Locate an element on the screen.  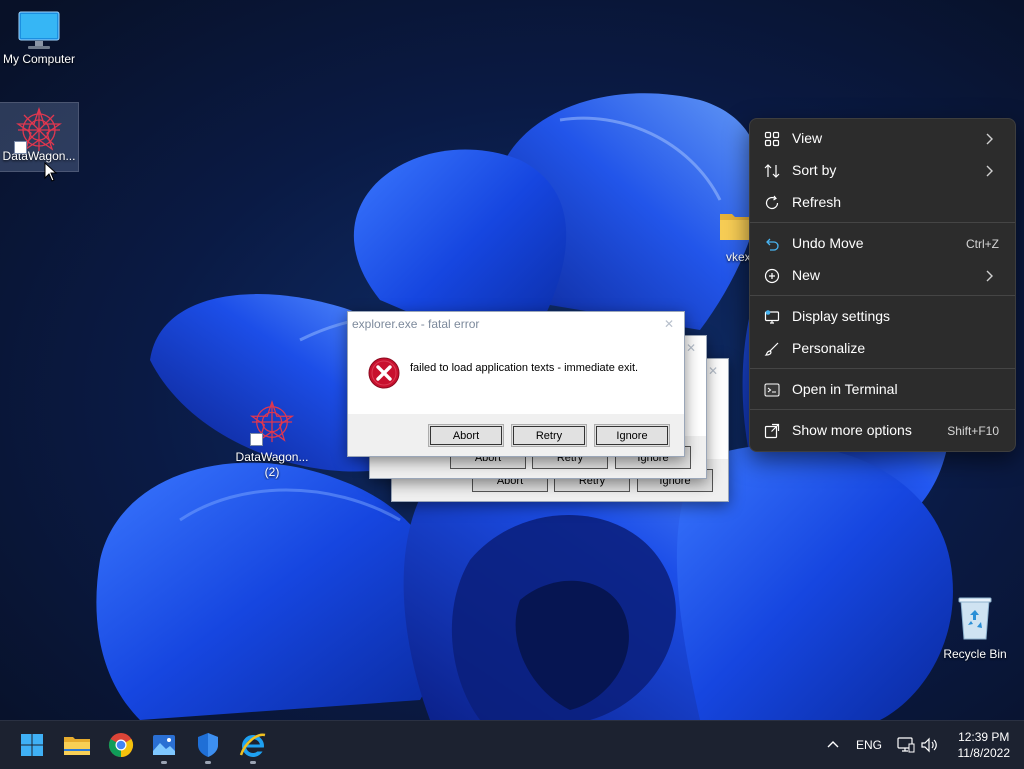
defender-icon is located at coordinates (208, 745).